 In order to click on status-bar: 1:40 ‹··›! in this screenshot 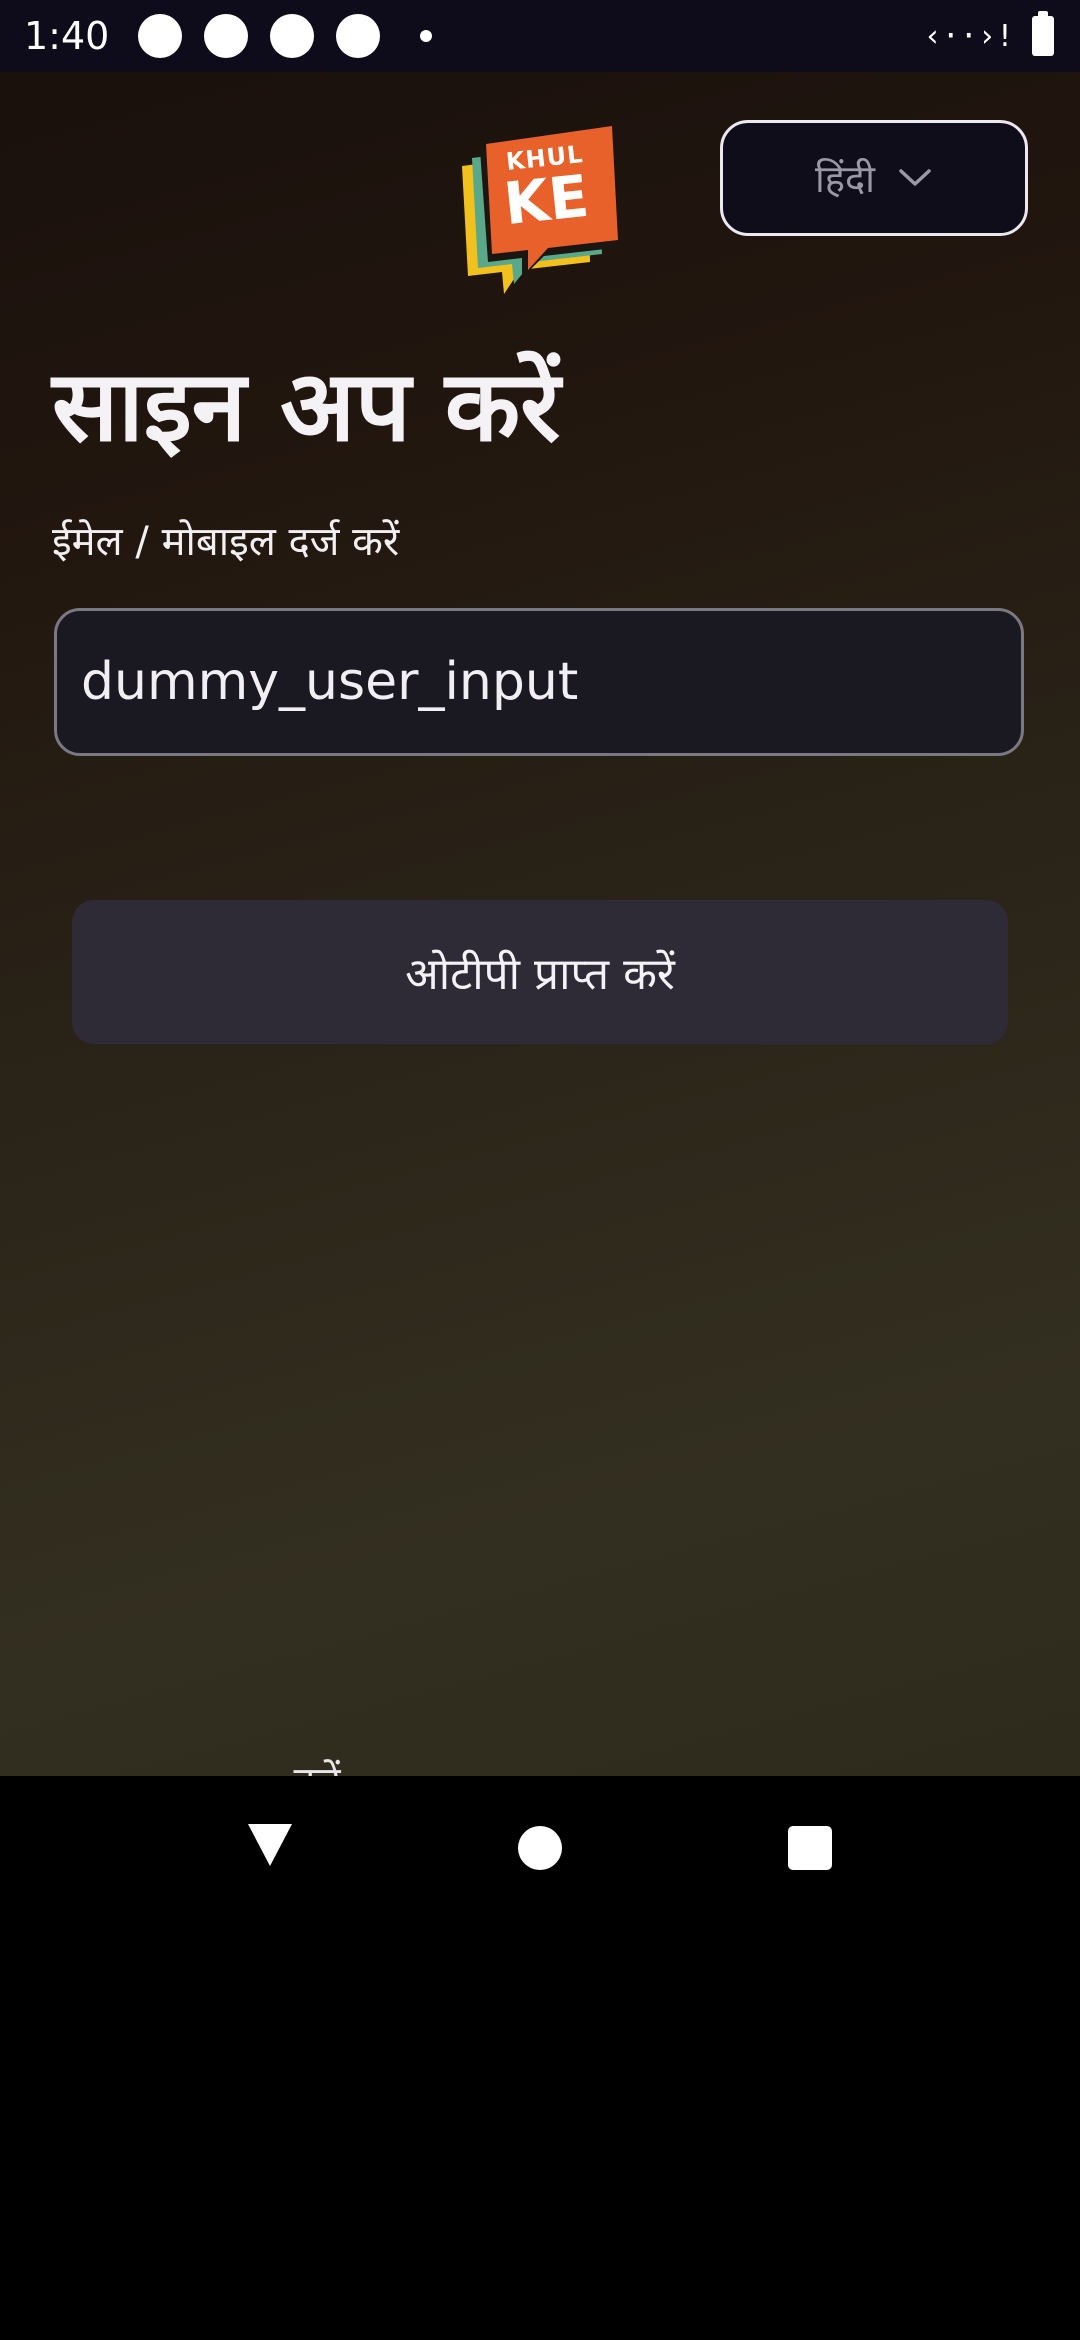, I will do `click(540, 36)`.